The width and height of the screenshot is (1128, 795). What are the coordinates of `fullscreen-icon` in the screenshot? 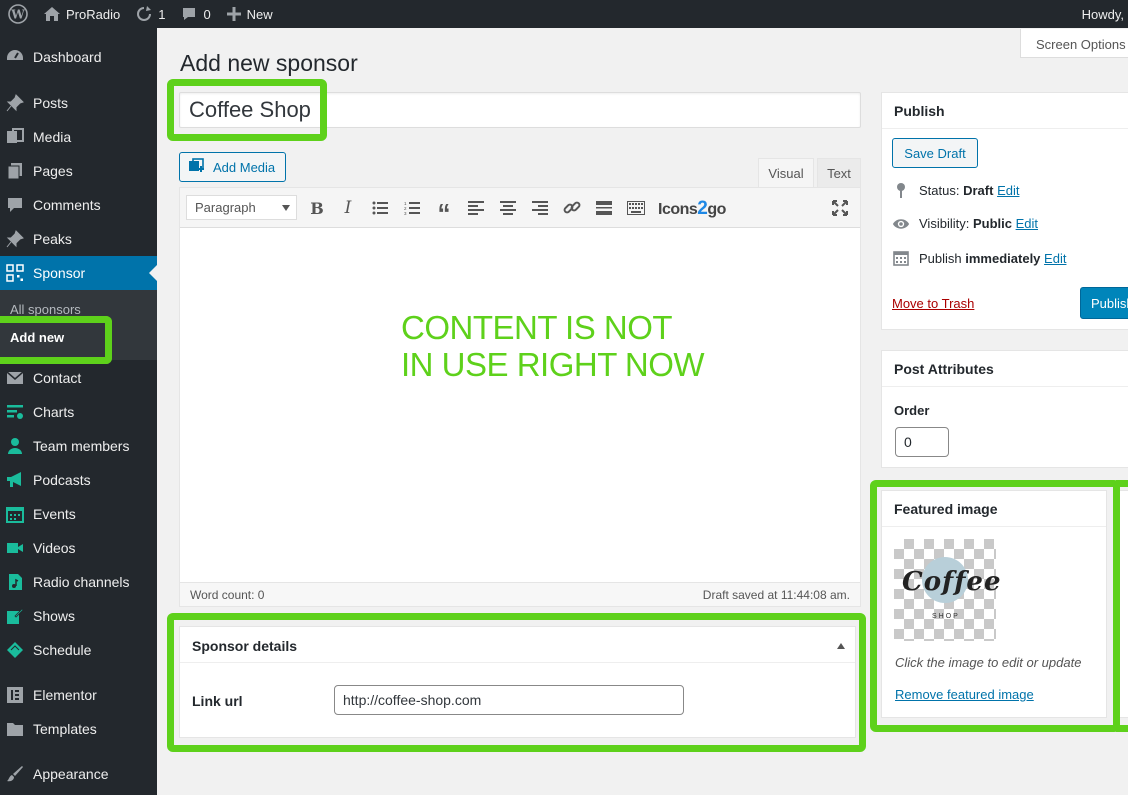 It's located at (840, 208).